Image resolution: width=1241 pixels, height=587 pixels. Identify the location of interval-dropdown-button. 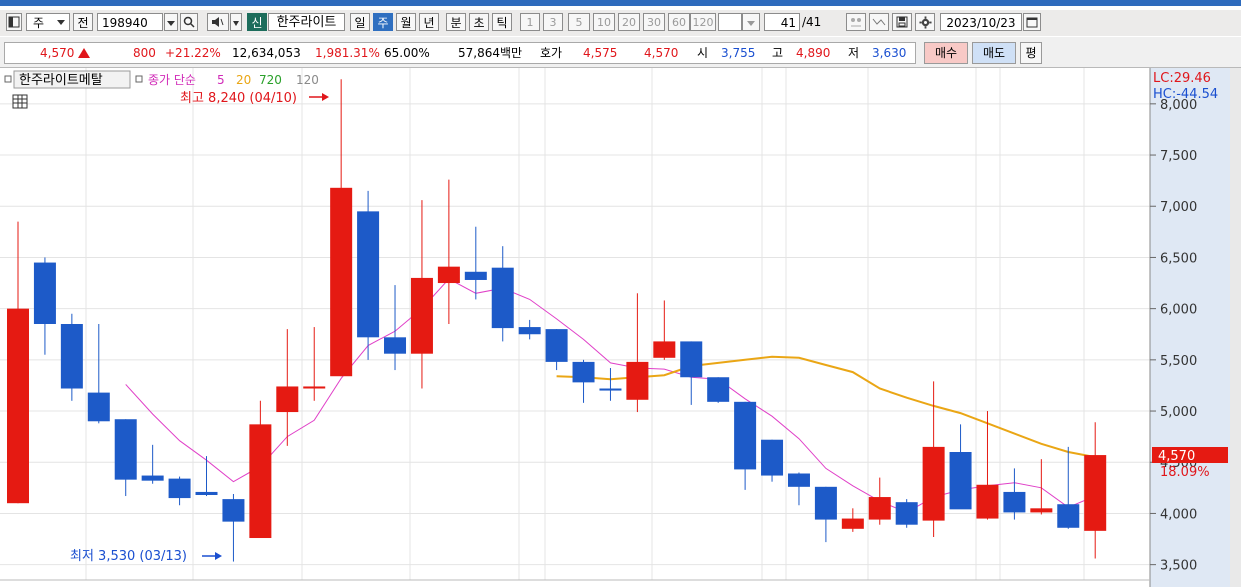
(751, 22).